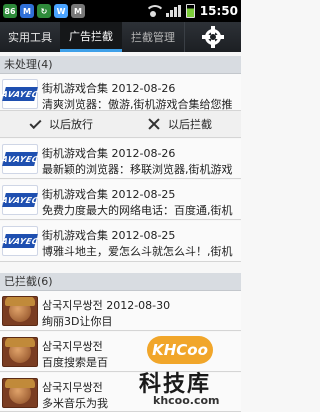  What do you see at coordinates (120, 11) in the screenshot?
I see `status-bar: 86 M ↻ W M 15:50` at bounding box center [120, 11].